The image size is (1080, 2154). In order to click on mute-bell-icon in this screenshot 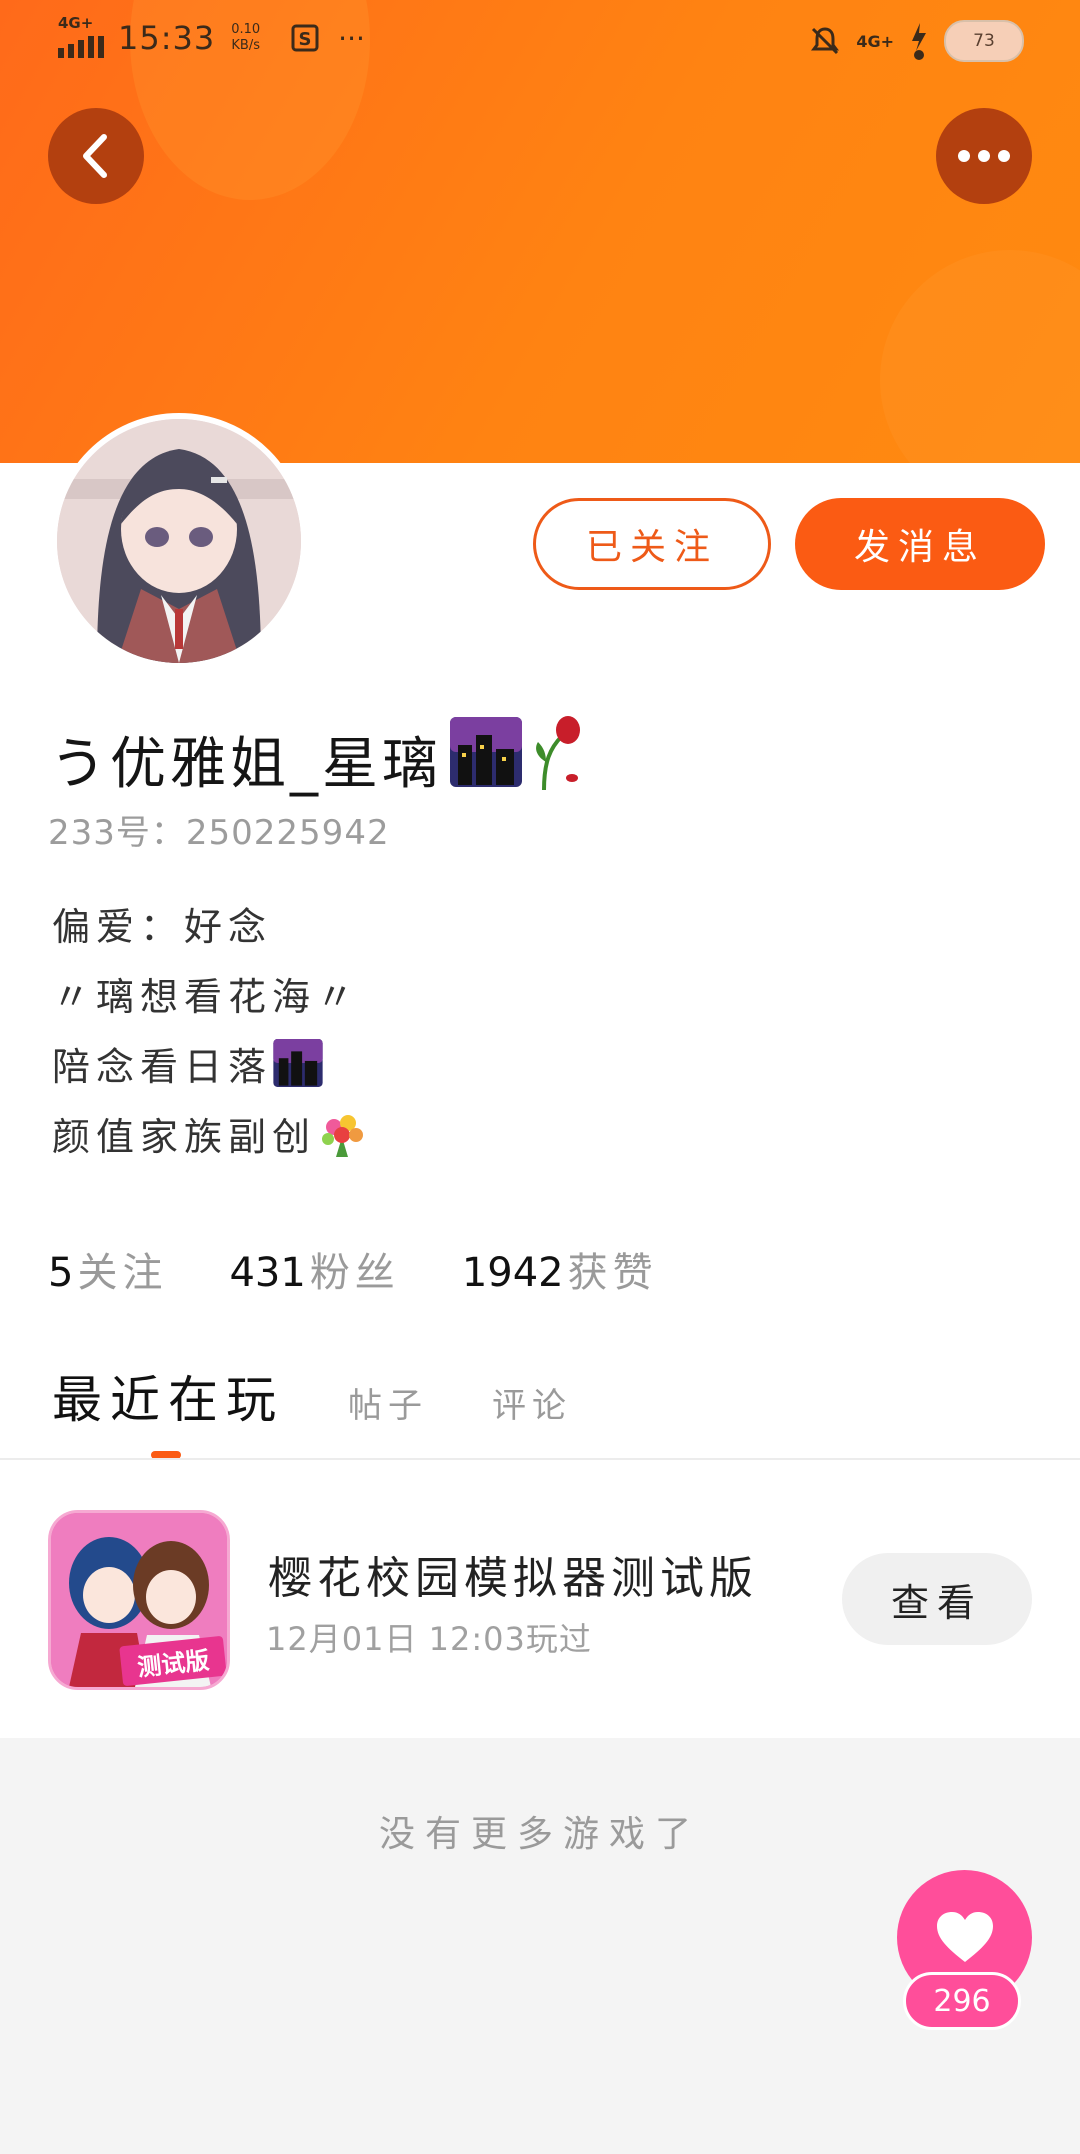, I will do `click(825, 41)`.